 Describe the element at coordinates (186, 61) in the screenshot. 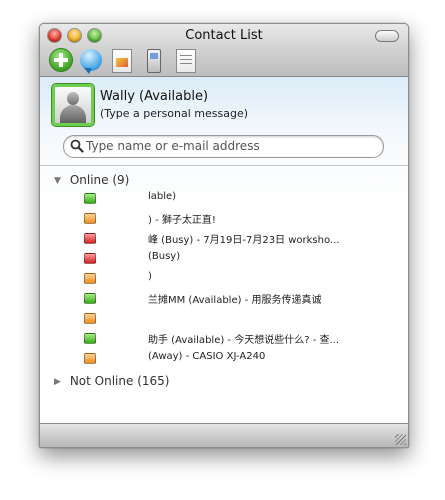

I see `notepad-icon` at that location.